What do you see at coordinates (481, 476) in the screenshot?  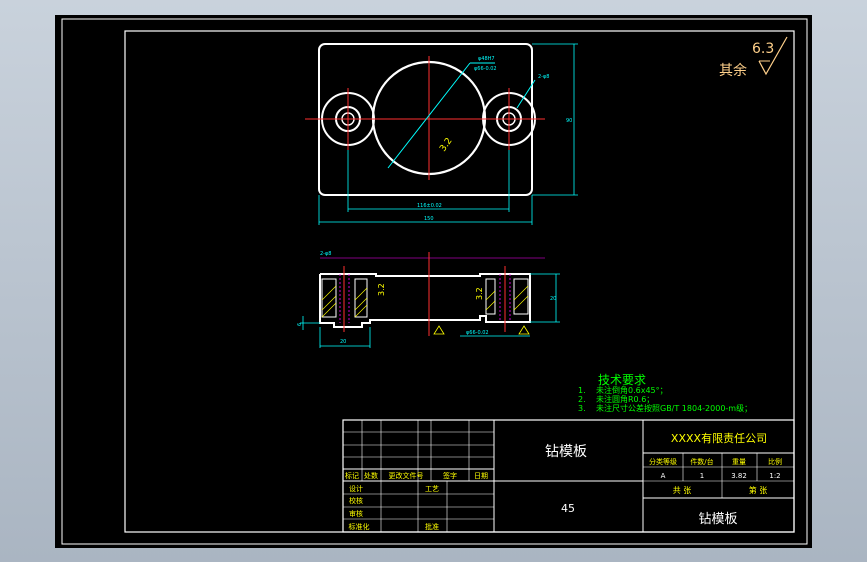 I see `svg-text: 日期` at bounding box center [481, 476].